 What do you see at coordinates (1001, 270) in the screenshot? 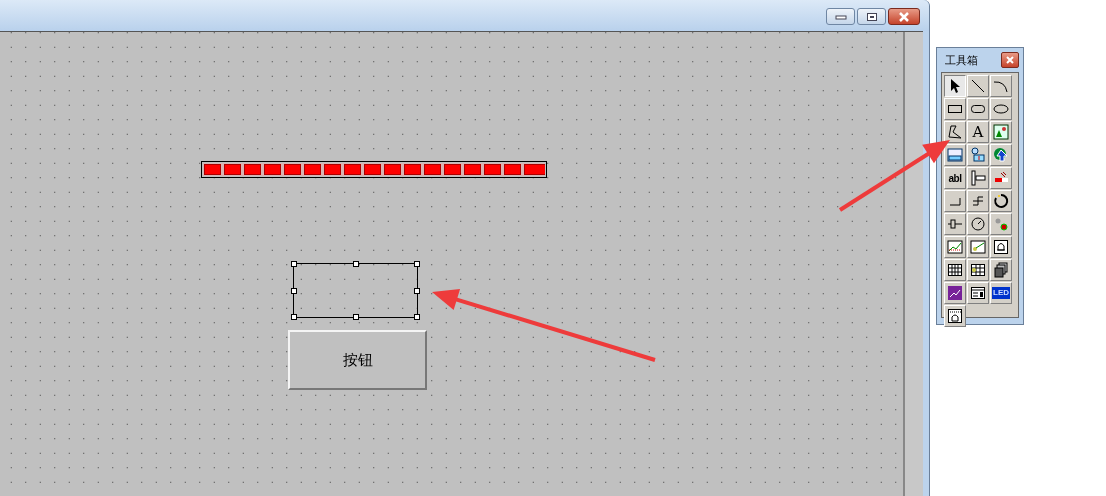
I see `stack-icon` at bounding box center [1001, 270].